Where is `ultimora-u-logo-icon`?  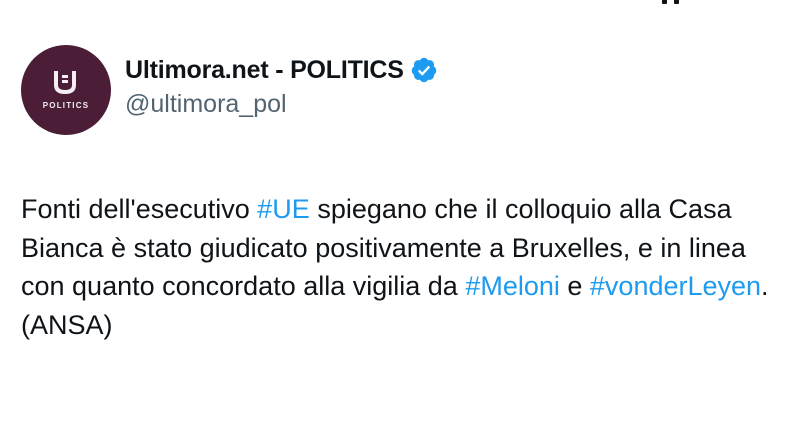
ultimora-u-logo-icon is located at coordinates (65, 82).